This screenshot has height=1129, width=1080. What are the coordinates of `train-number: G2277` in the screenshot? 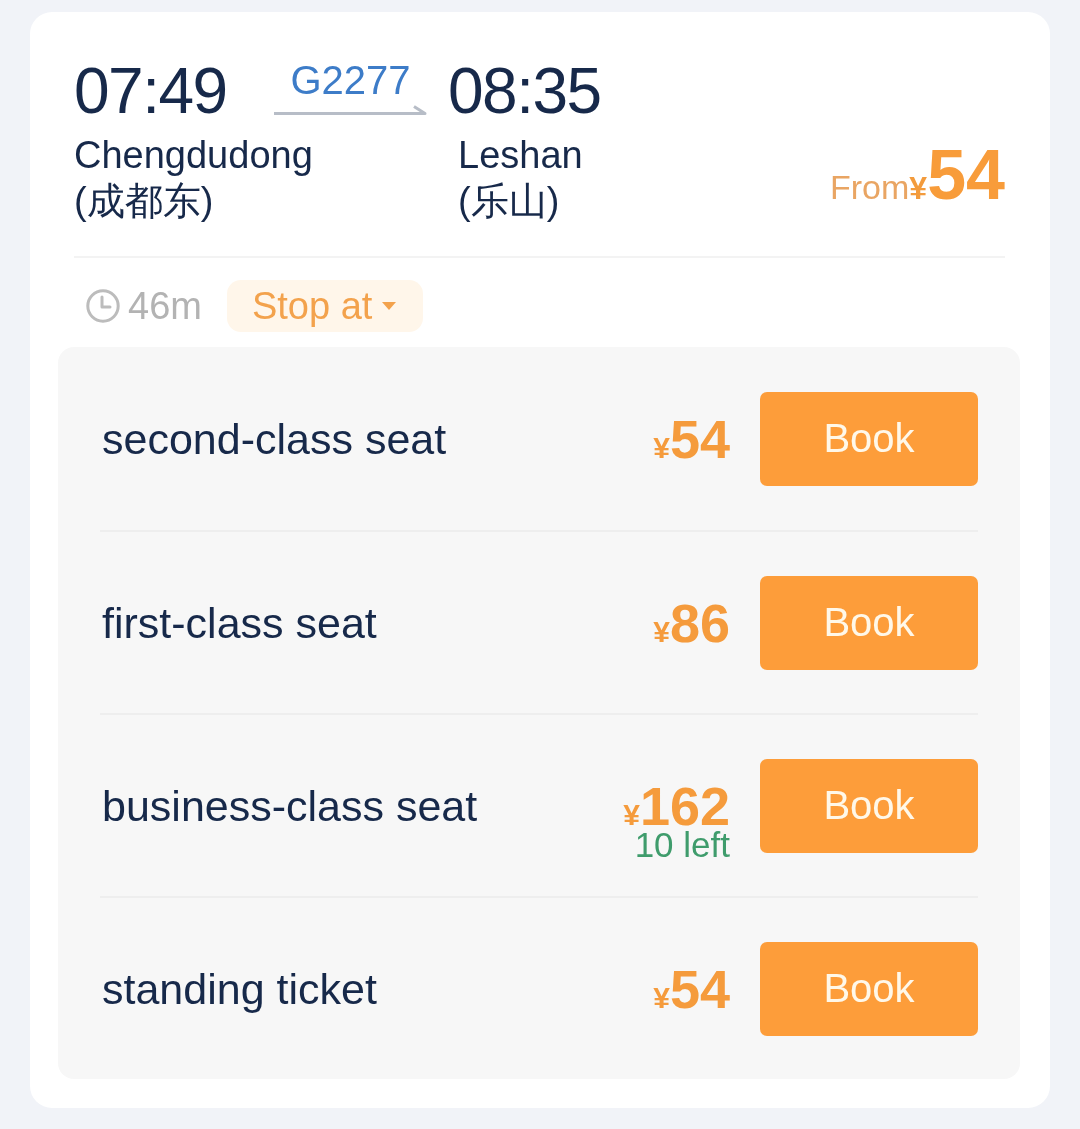 It's located at (350, 80).